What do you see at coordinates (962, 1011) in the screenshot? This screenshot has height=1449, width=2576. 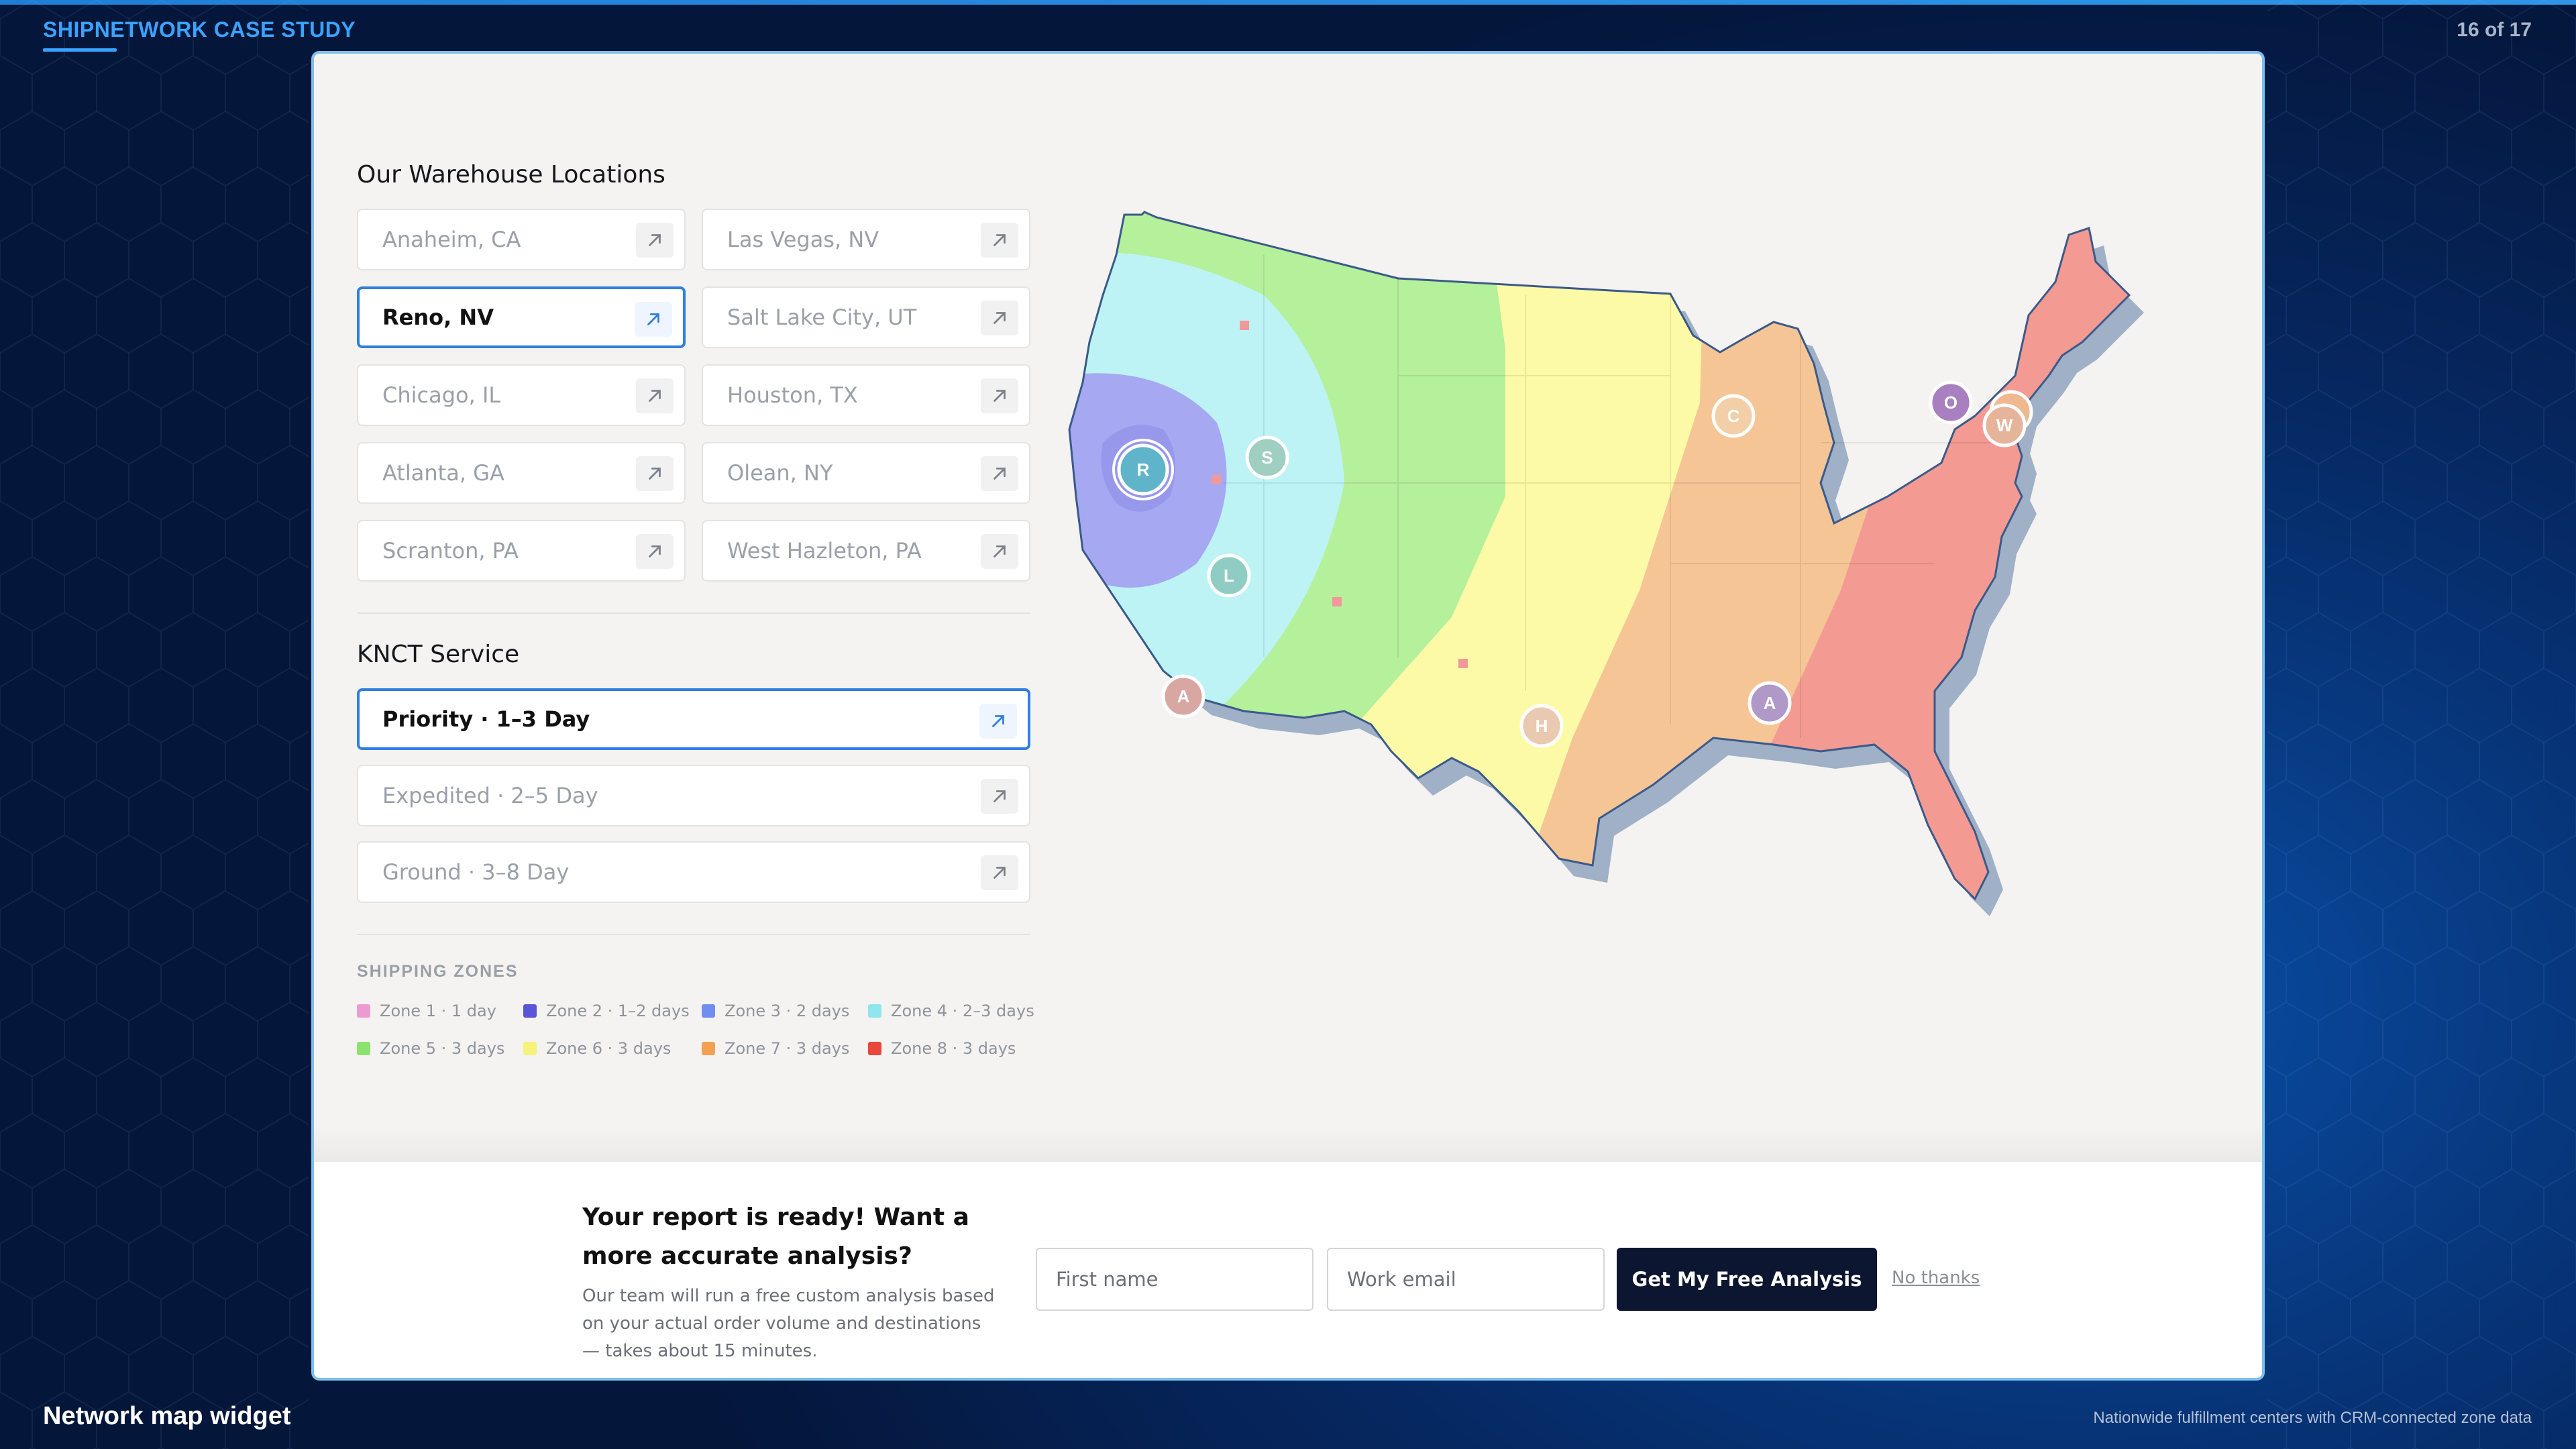 I see `zone-legend-label: Zone 4 · 2–3 days` at bounding box center [962, 1011].